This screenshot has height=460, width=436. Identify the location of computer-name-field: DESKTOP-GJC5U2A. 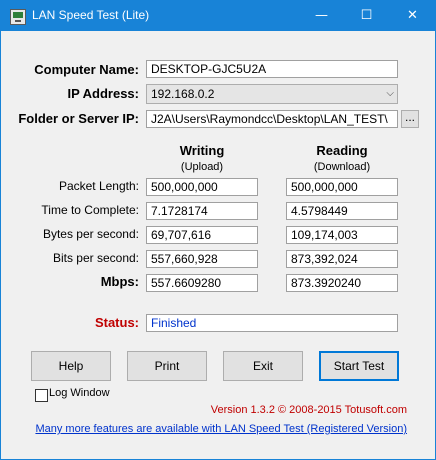
(272, 69).